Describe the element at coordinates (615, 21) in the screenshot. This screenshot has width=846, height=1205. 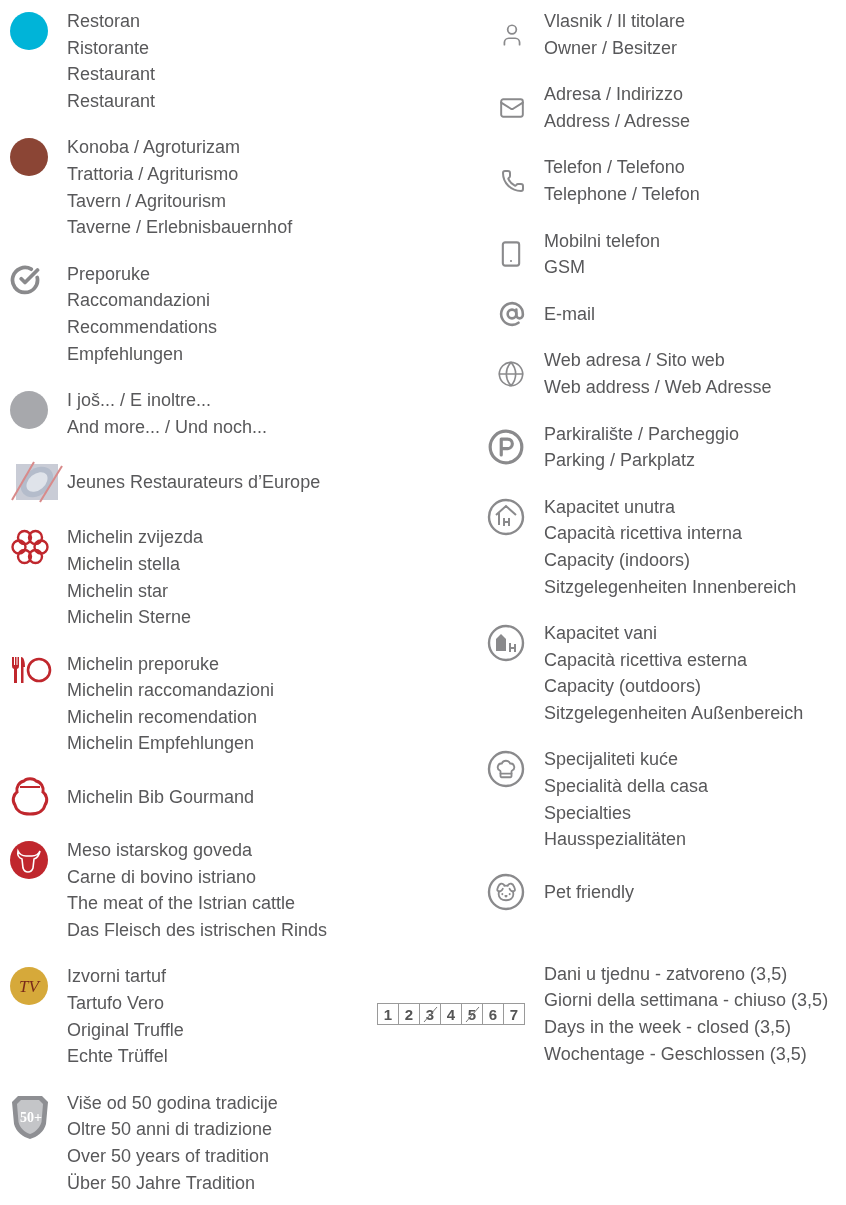
I see `legend-label: Vlasnik / Il titolare` at that location.